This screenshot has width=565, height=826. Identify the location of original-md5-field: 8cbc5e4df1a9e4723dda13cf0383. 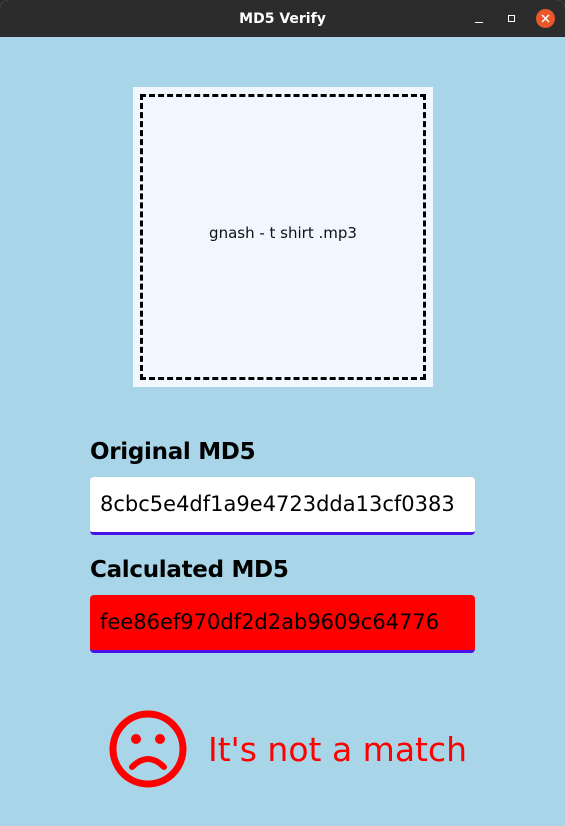
(282, 506).